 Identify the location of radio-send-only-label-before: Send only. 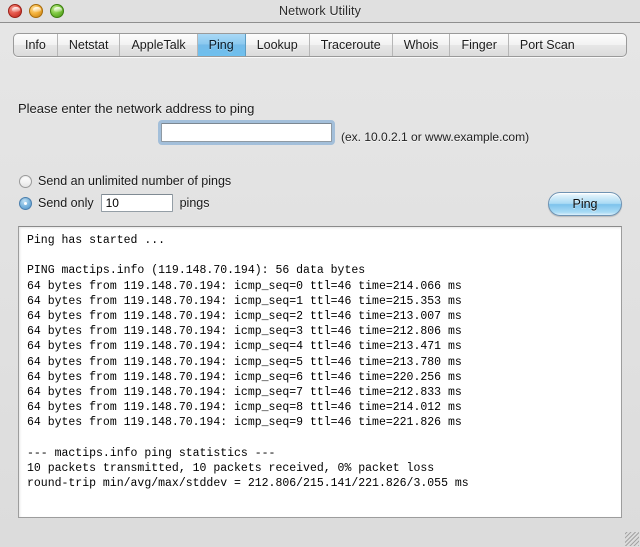
(66, 203).